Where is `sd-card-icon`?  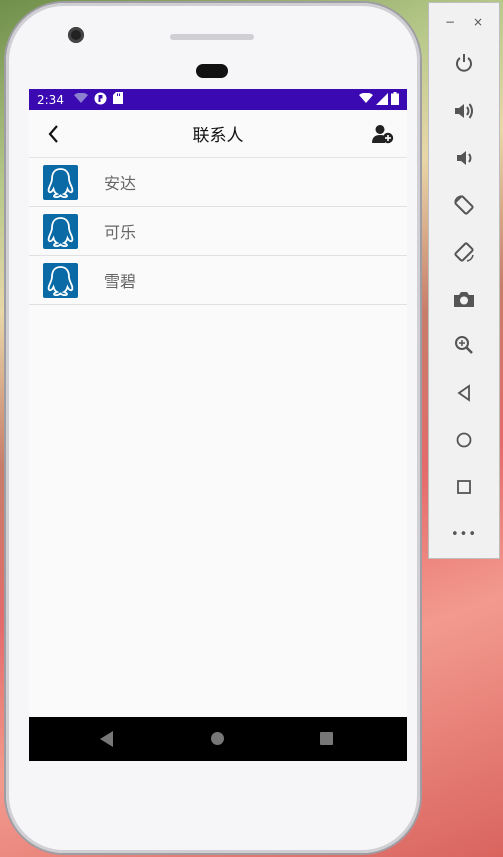
sd-card-icon is located at coordinates (117, 99).